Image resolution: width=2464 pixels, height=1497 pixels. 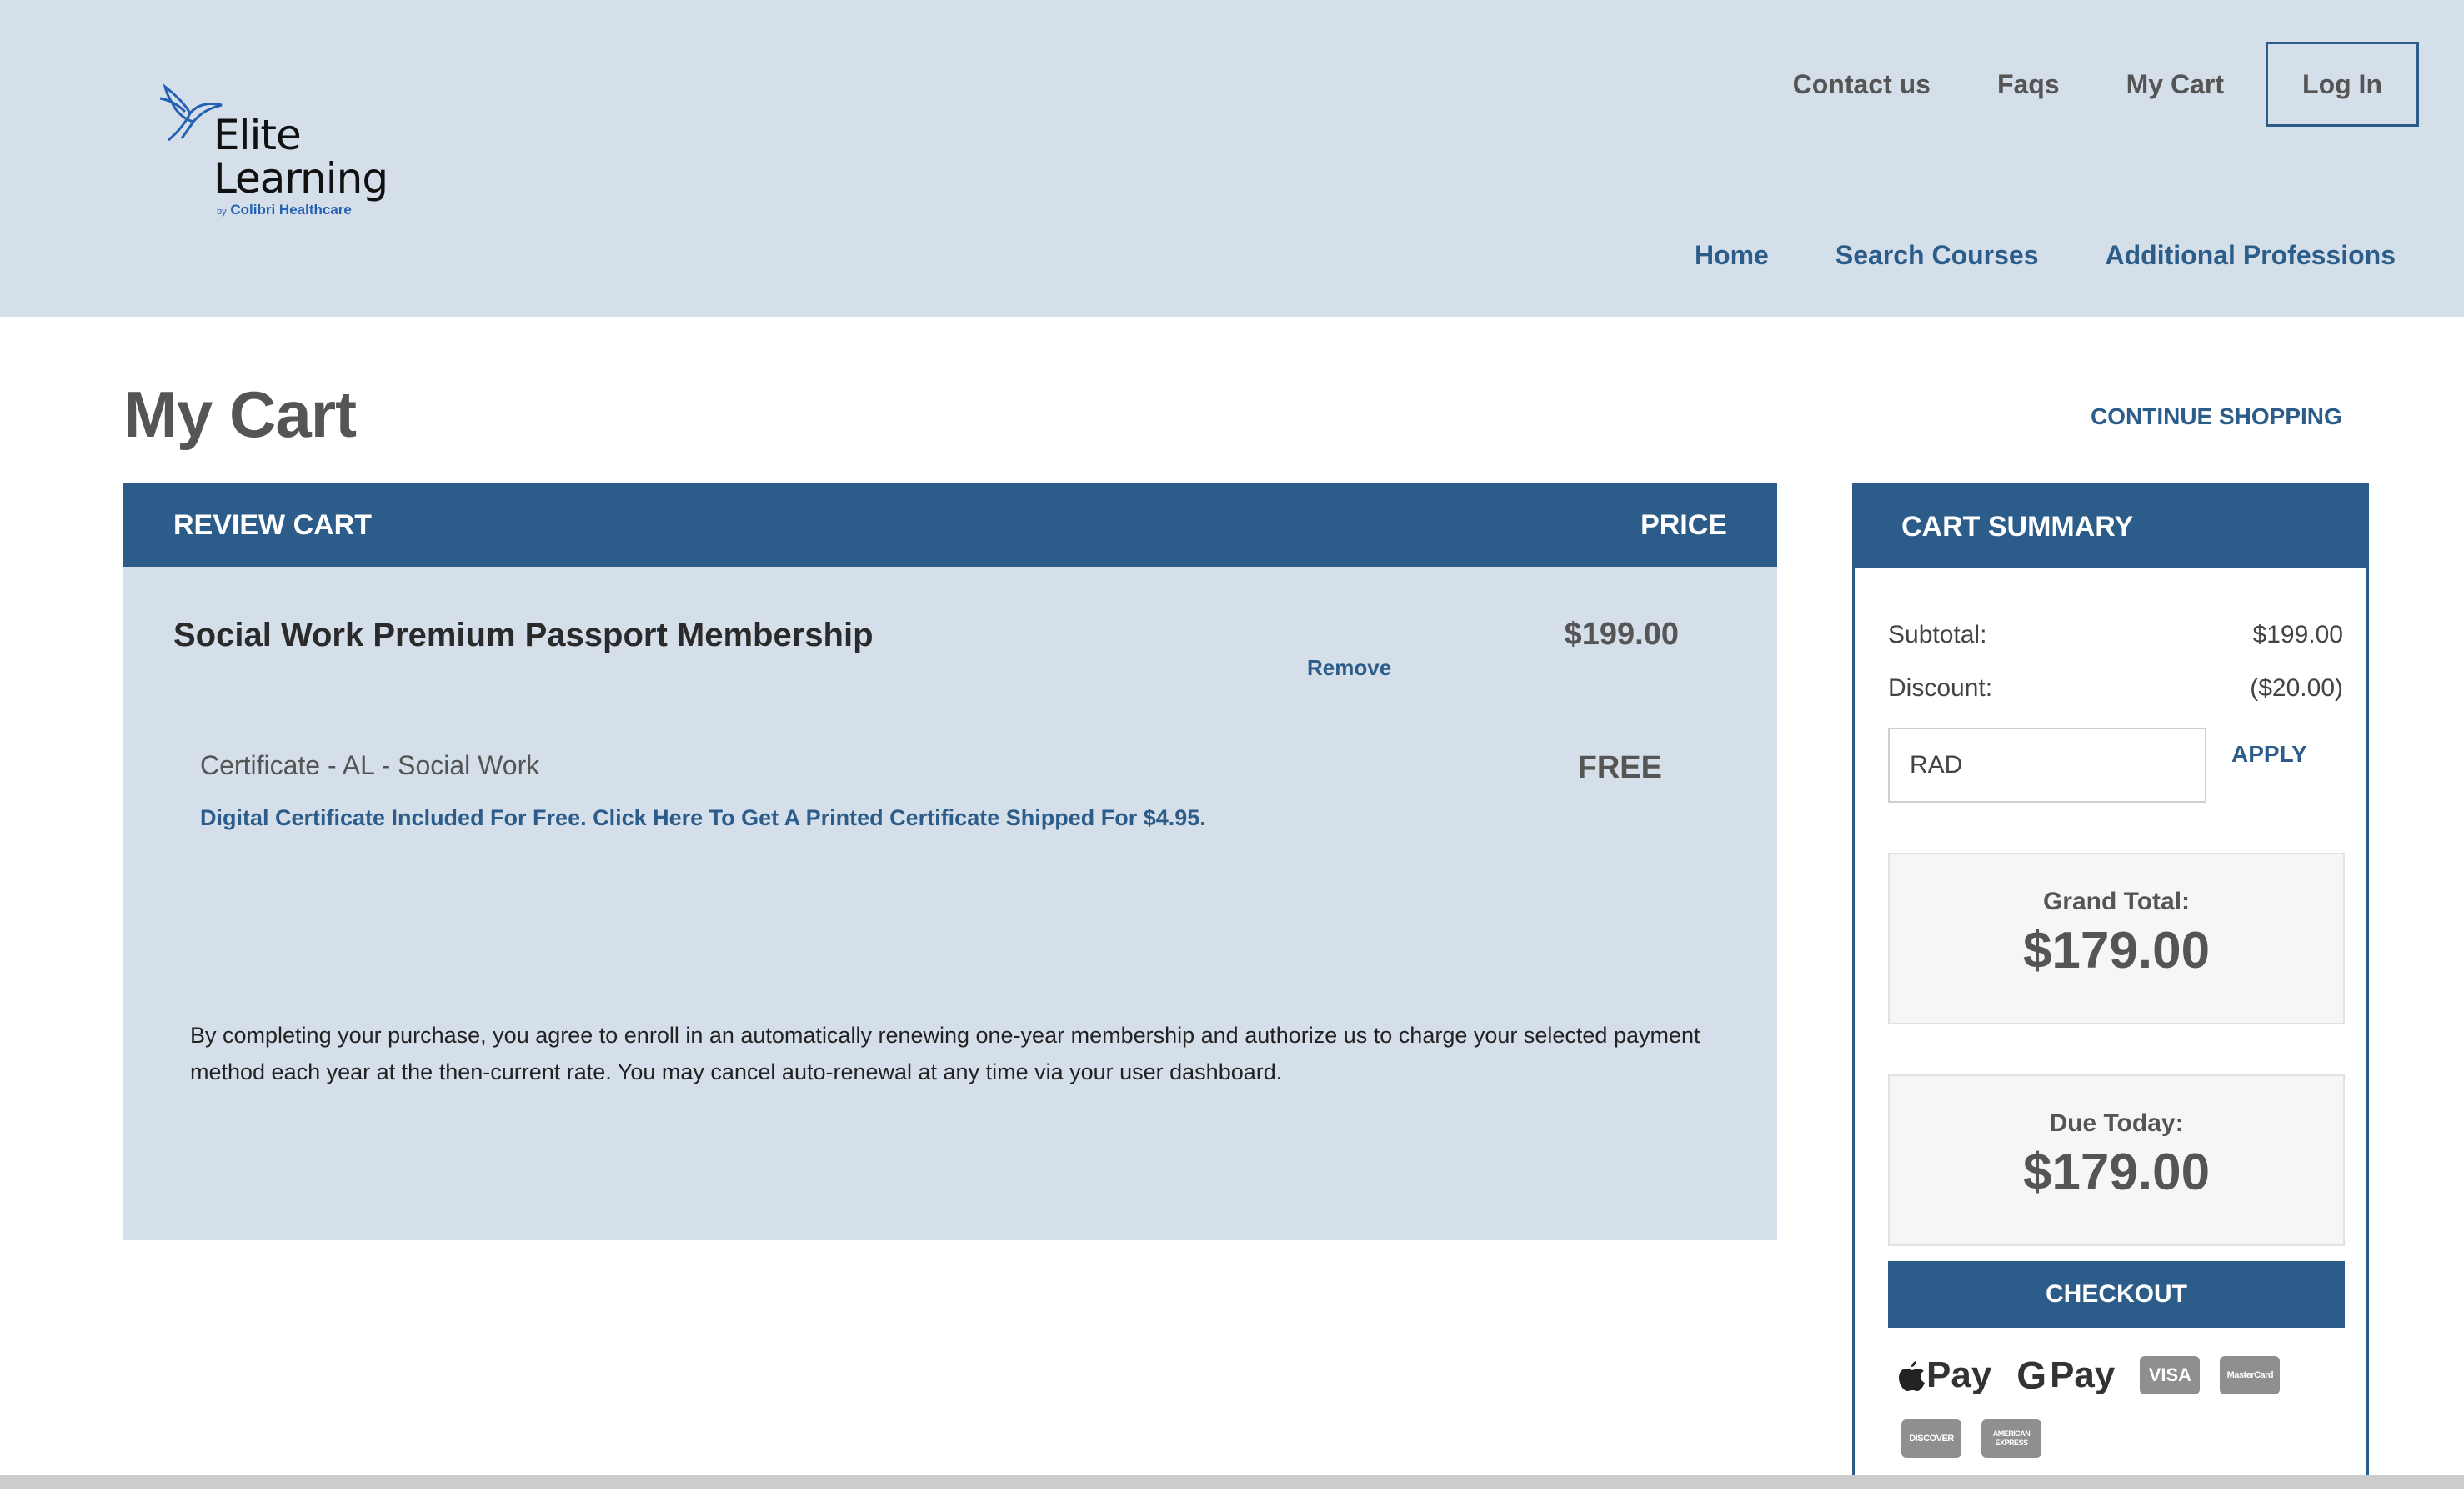 I want to click on google-g-icon: G, so click(x=2032, y=1375).